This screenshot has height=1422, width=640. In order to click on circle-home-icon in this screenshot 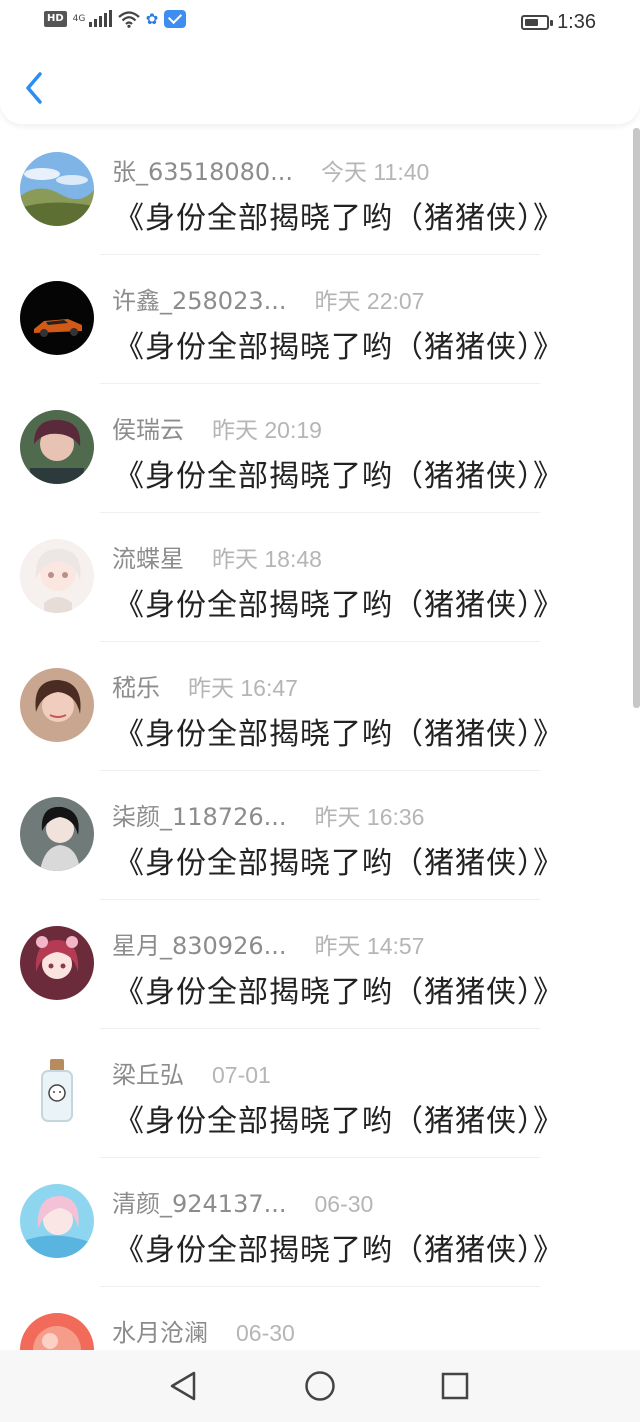, I will do `click(320, 1386)`.